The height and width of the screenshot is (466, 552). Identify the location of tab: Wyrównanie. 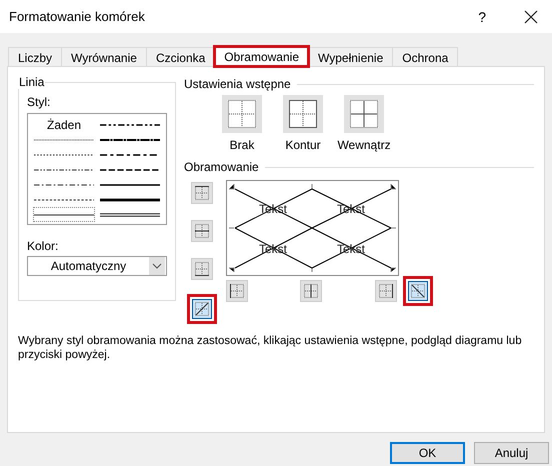
(104, 56).